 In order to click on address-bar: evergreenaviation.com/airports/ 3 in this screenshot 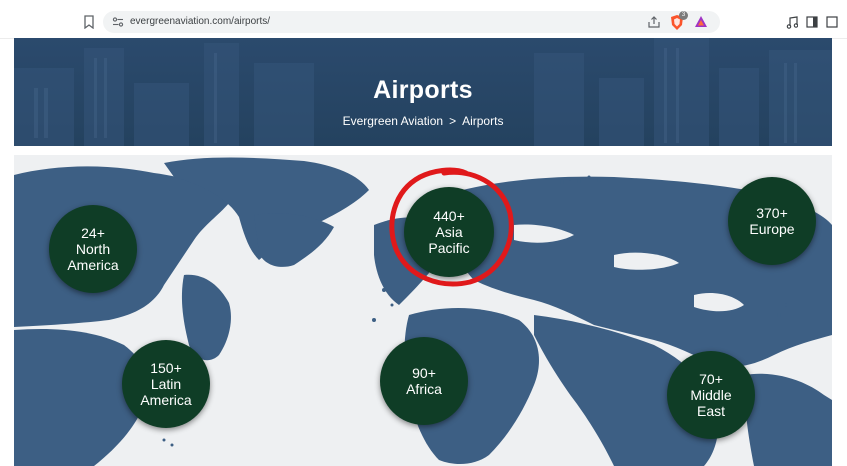, I will do `click(411, 22)`.